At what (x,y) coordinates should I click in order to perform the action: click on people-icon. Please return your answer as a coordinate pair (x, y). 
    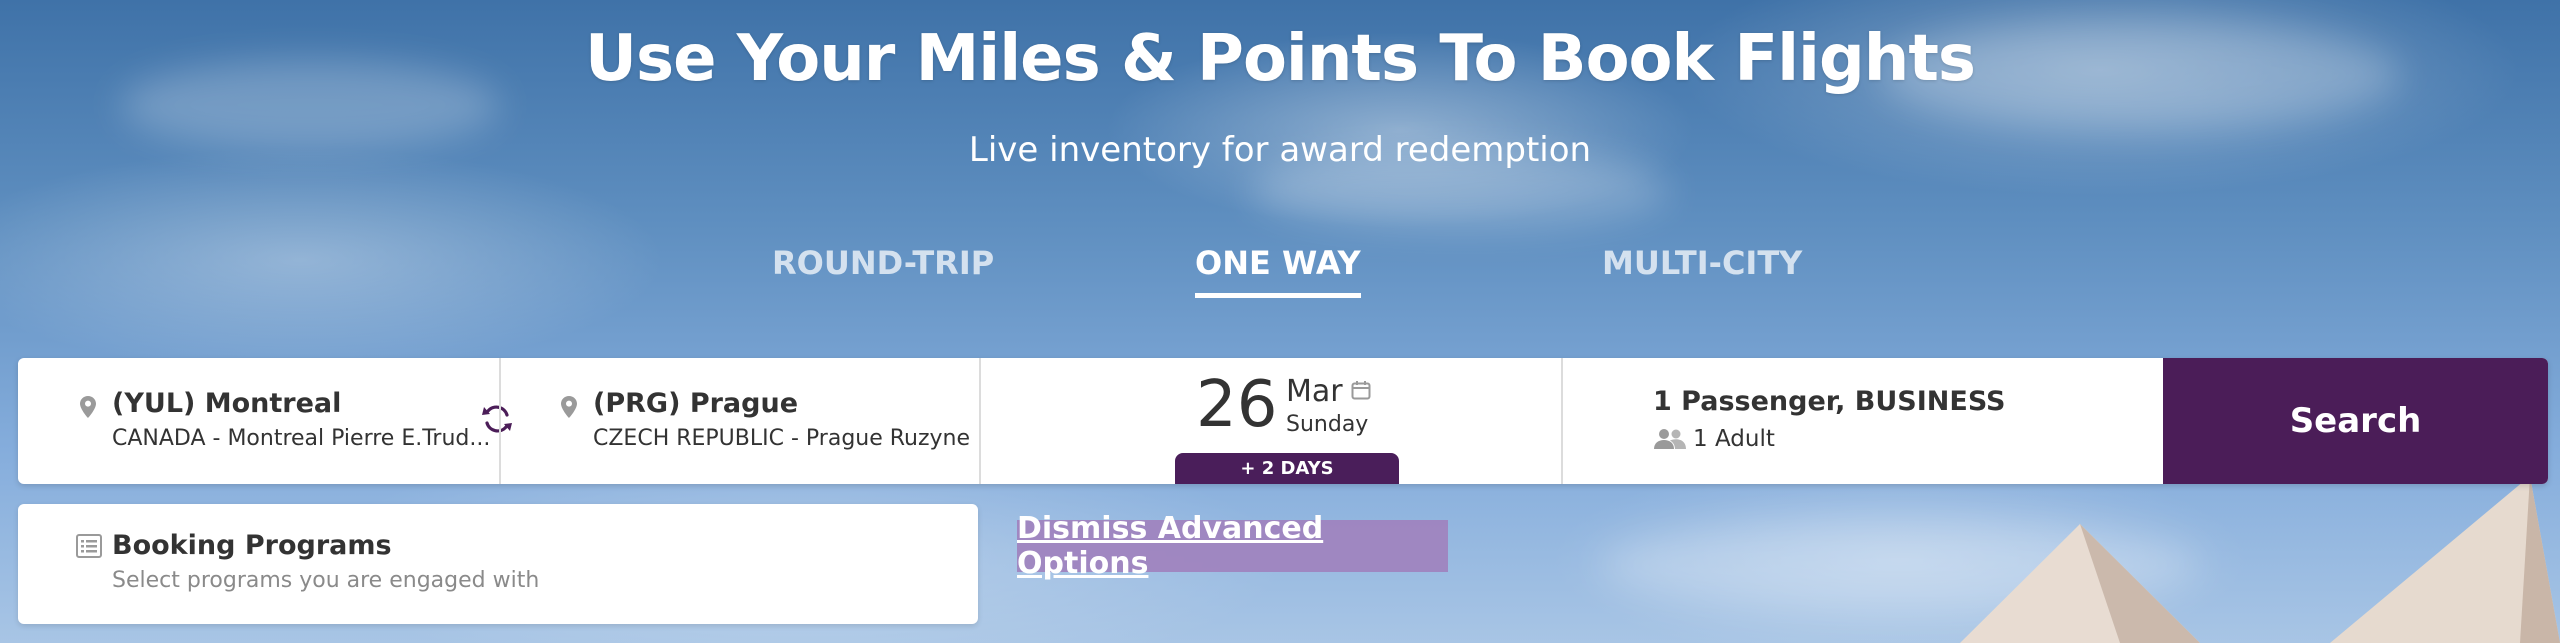
    Looking at the image, I should click on (1670, 439).